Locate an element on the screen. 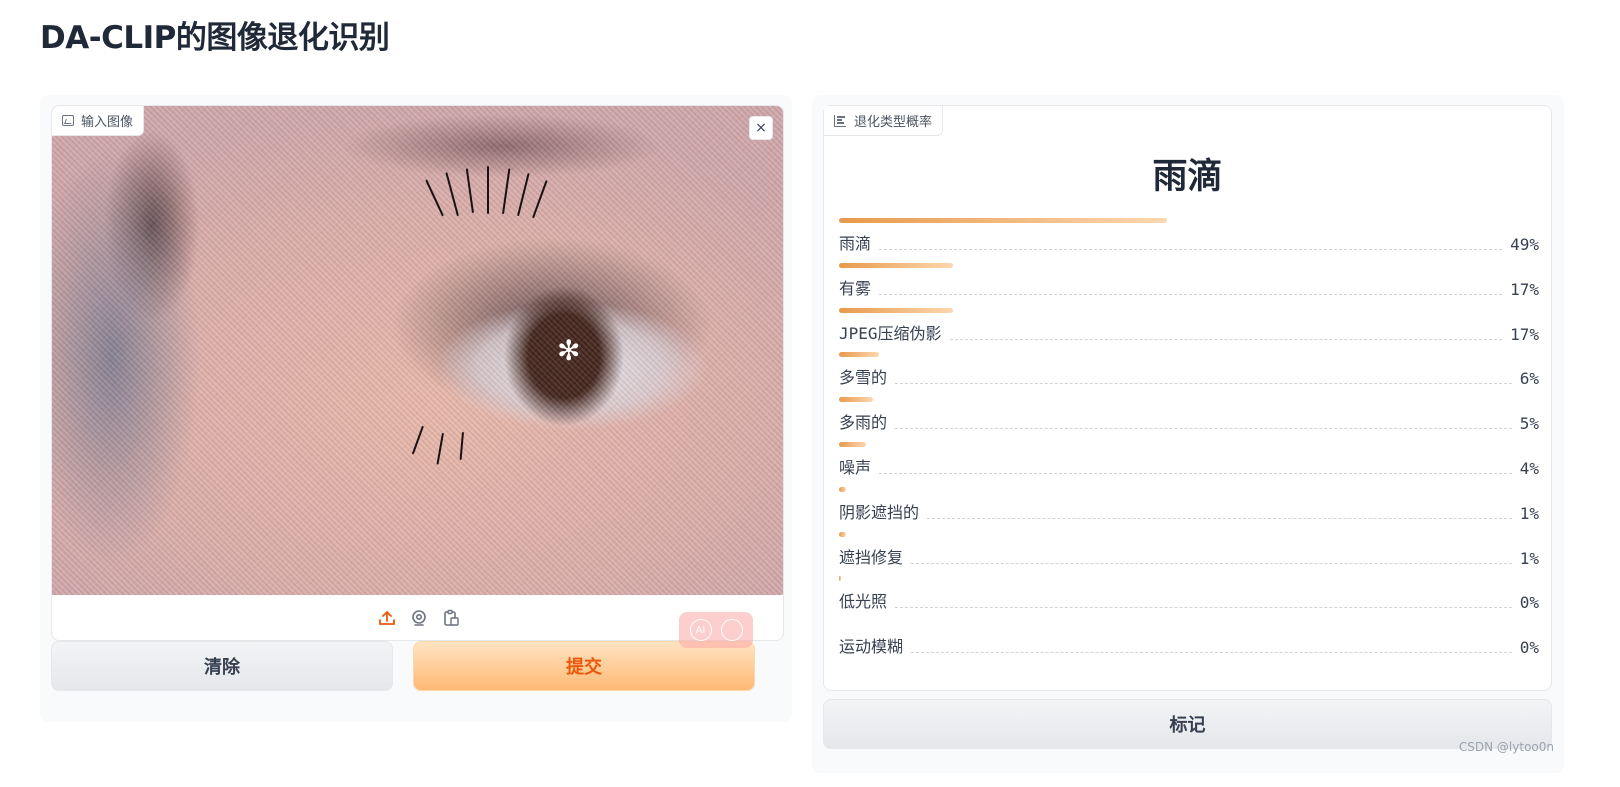 This screenshot has width=1620, height=787. clipboard-icon is located at coordinates (451, 618).